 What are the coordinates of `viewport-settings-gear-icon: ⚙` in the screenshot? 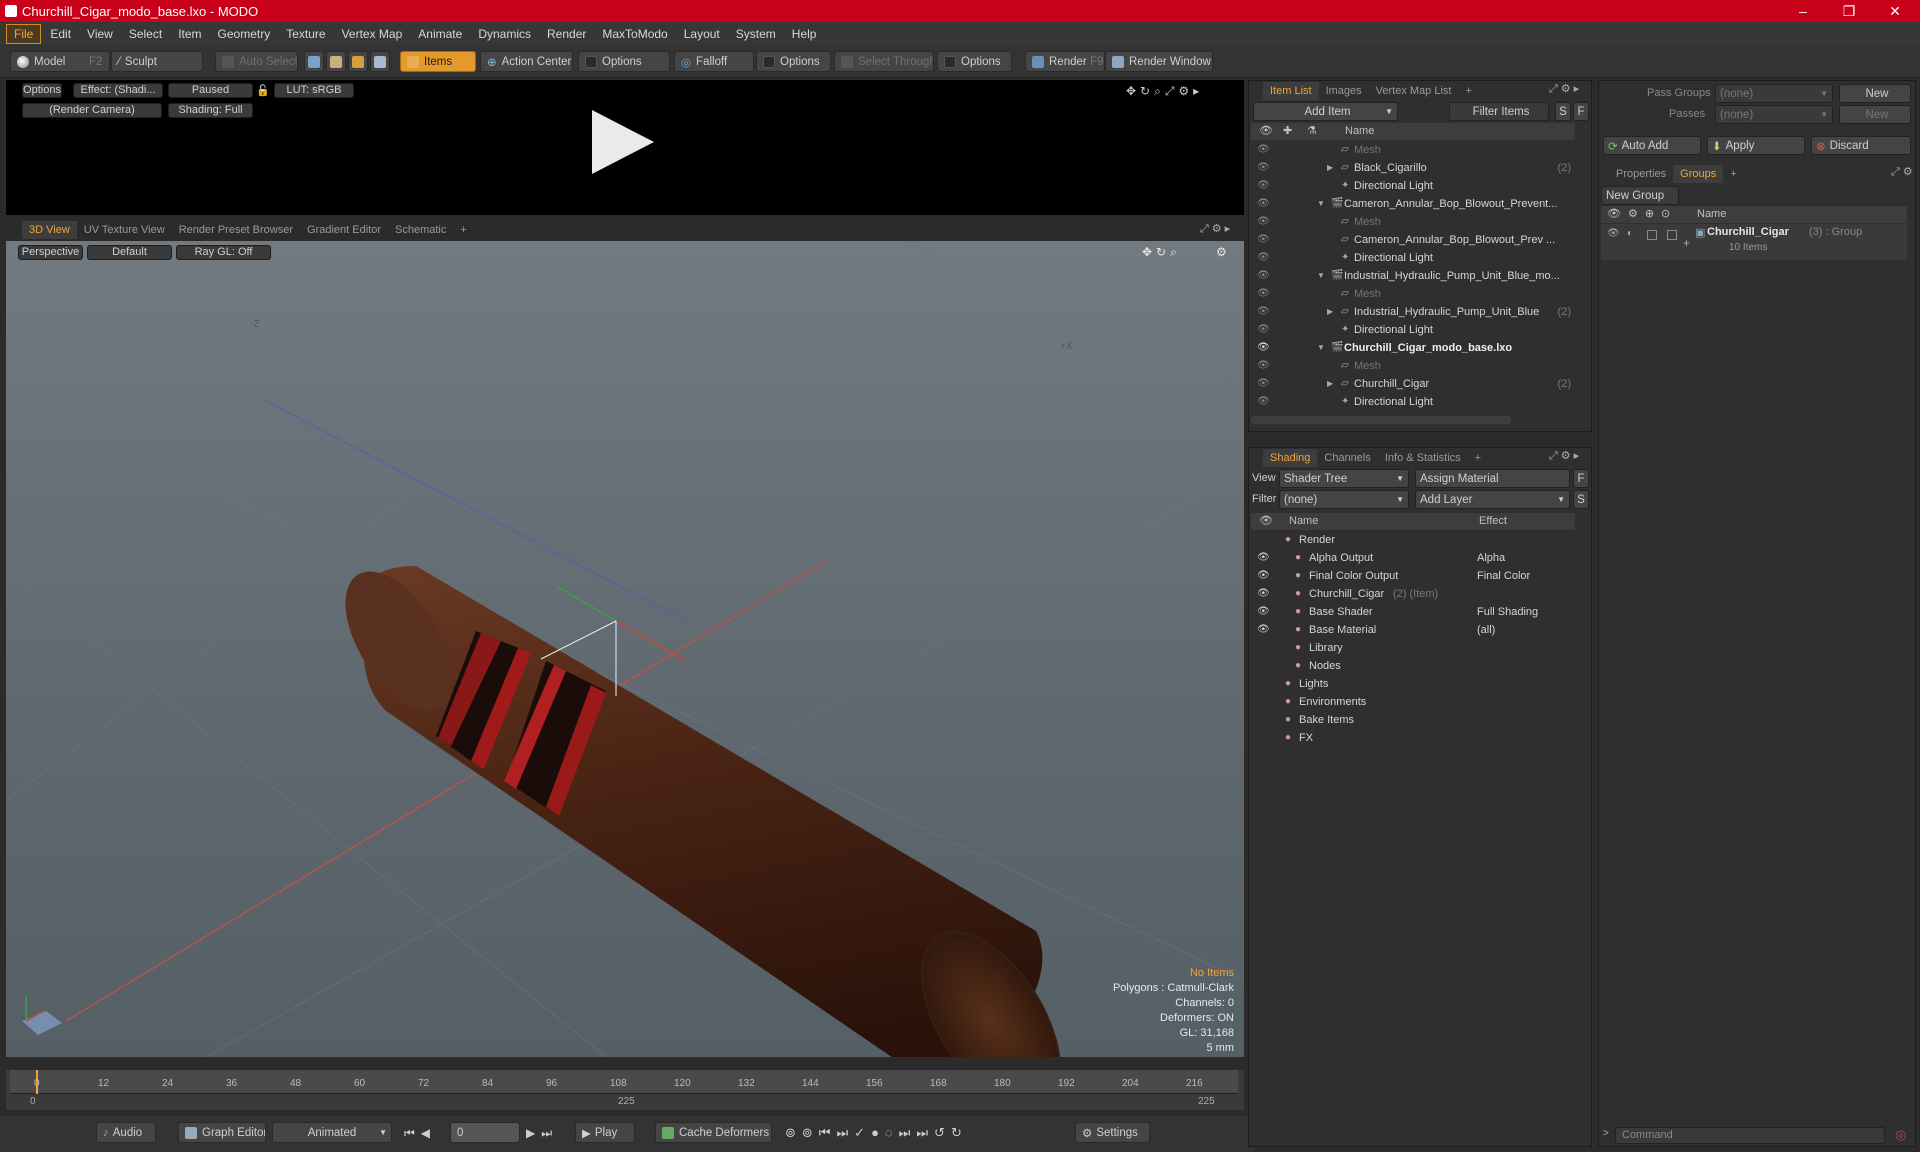 It's located at (1221, 252).